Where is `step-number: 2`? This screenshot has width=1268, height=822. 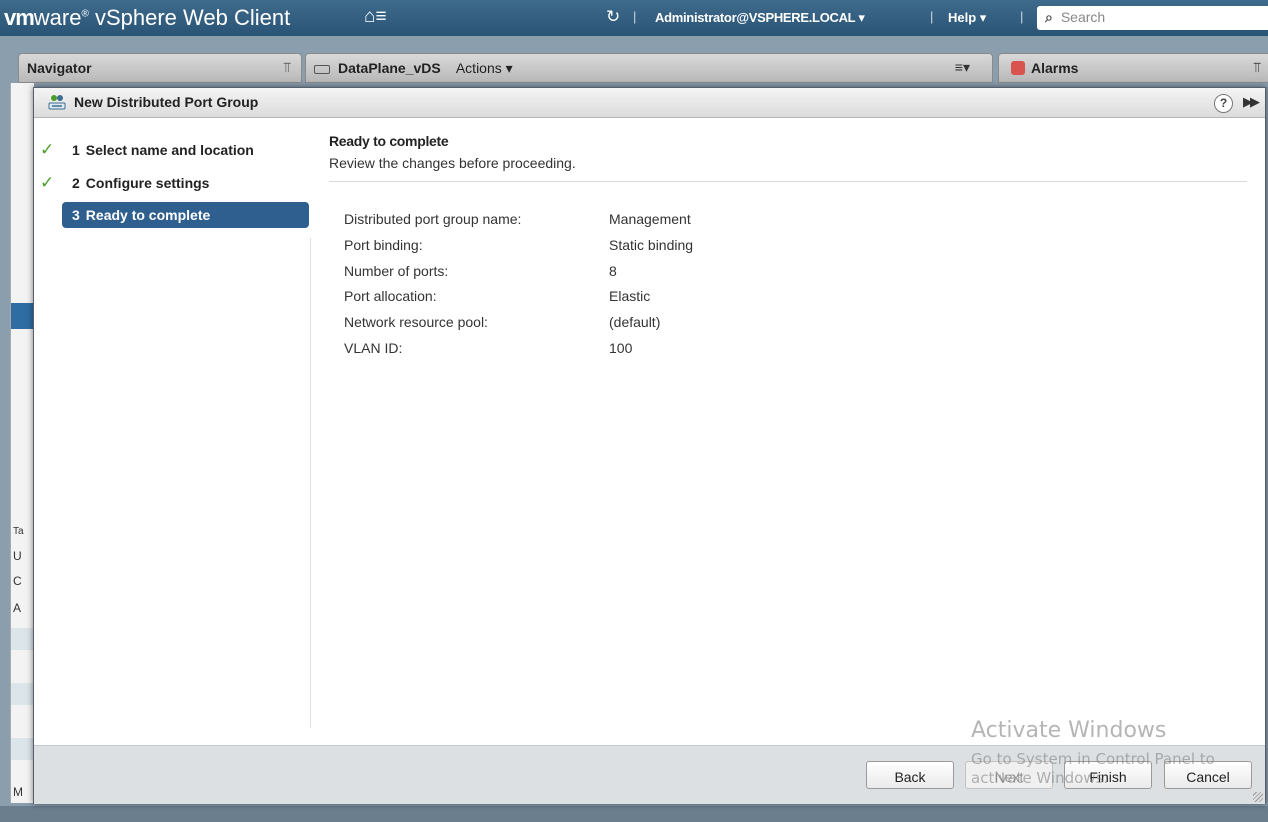 step-number: 2 is located at coordinates (76, 183).